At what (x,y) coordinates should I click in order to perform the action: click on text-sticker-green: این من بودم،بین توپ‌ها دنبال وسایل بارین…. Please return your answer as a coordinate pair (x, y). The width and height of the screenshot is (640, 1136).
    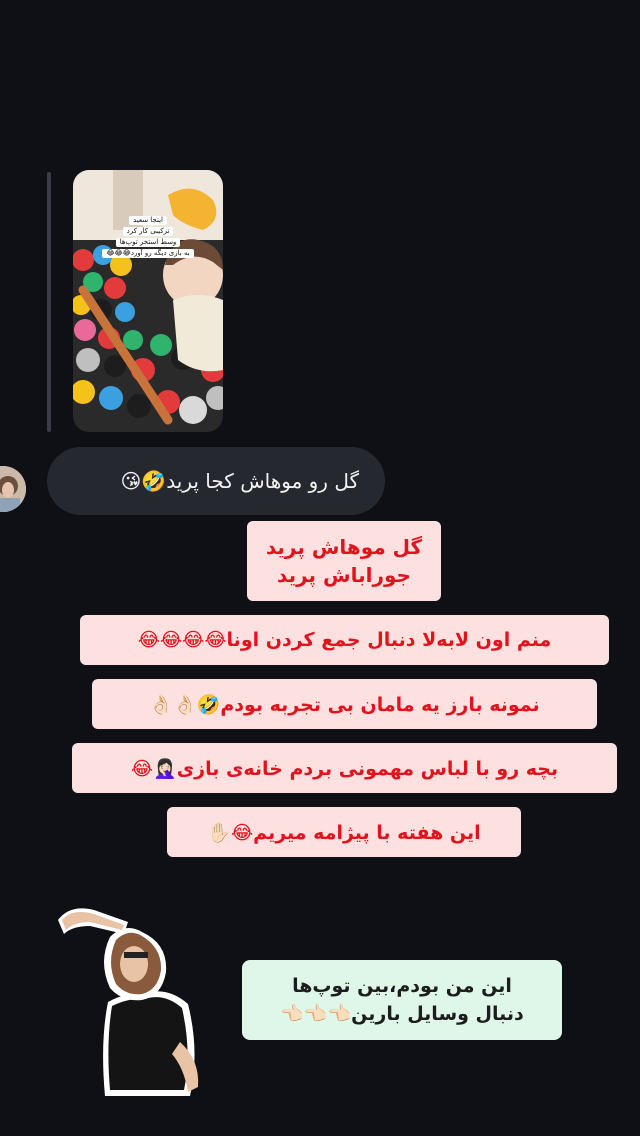
    Looking at the image, I should click on (402, 1000).